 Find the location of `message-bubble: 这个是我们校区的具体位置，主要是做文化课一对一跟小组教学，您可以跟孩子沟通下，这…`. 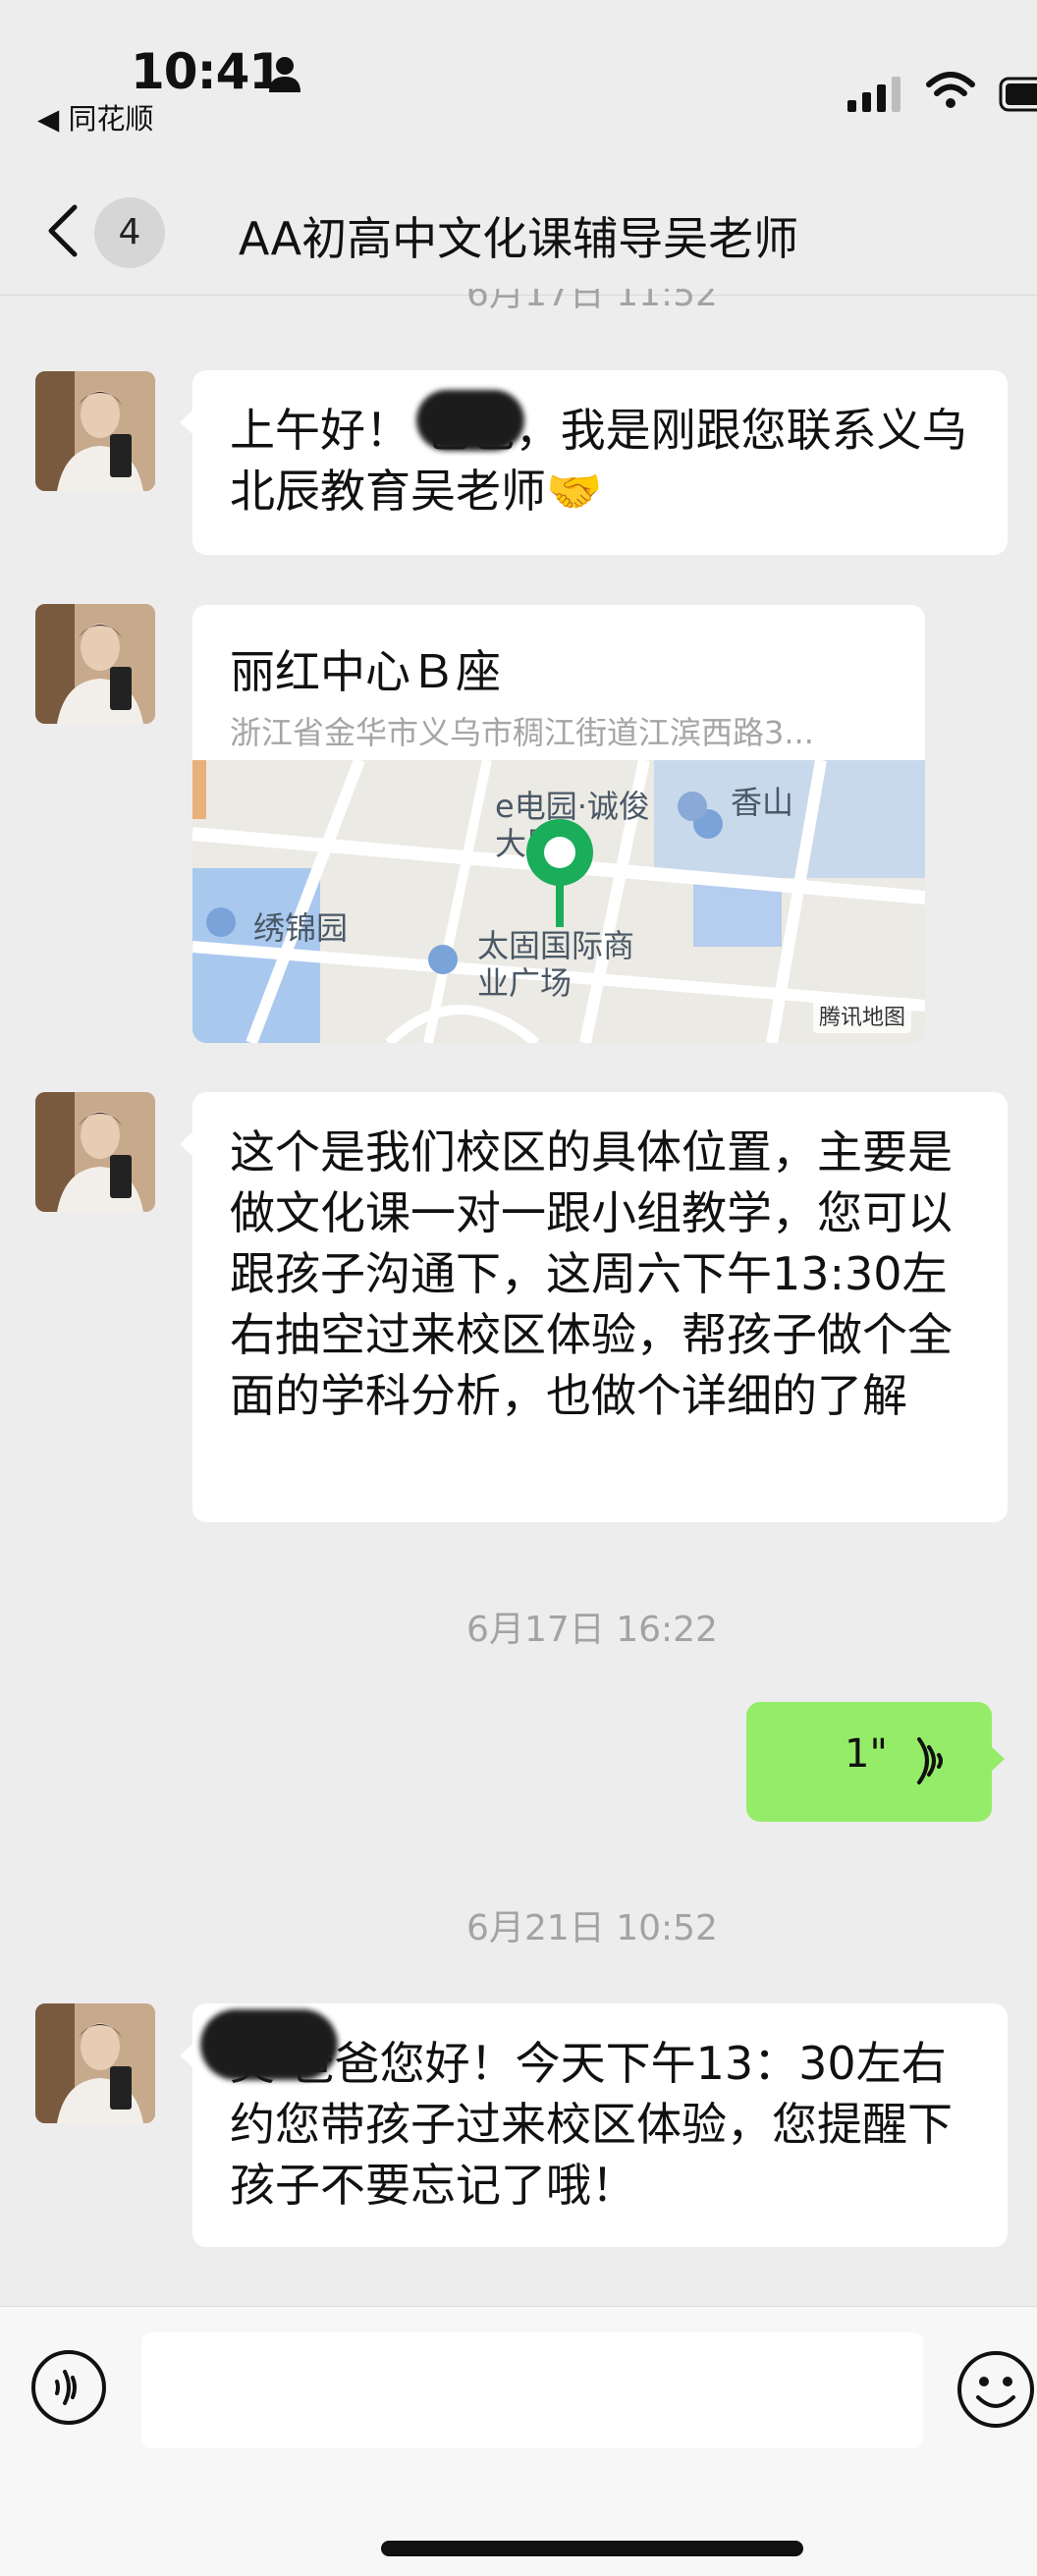

message-bubble: 这个是我们校区的具体位置，主要是做文化课一对一跟小组教学，您可以跟孩子沟通下，这… is located at coordinates (594, 1307).